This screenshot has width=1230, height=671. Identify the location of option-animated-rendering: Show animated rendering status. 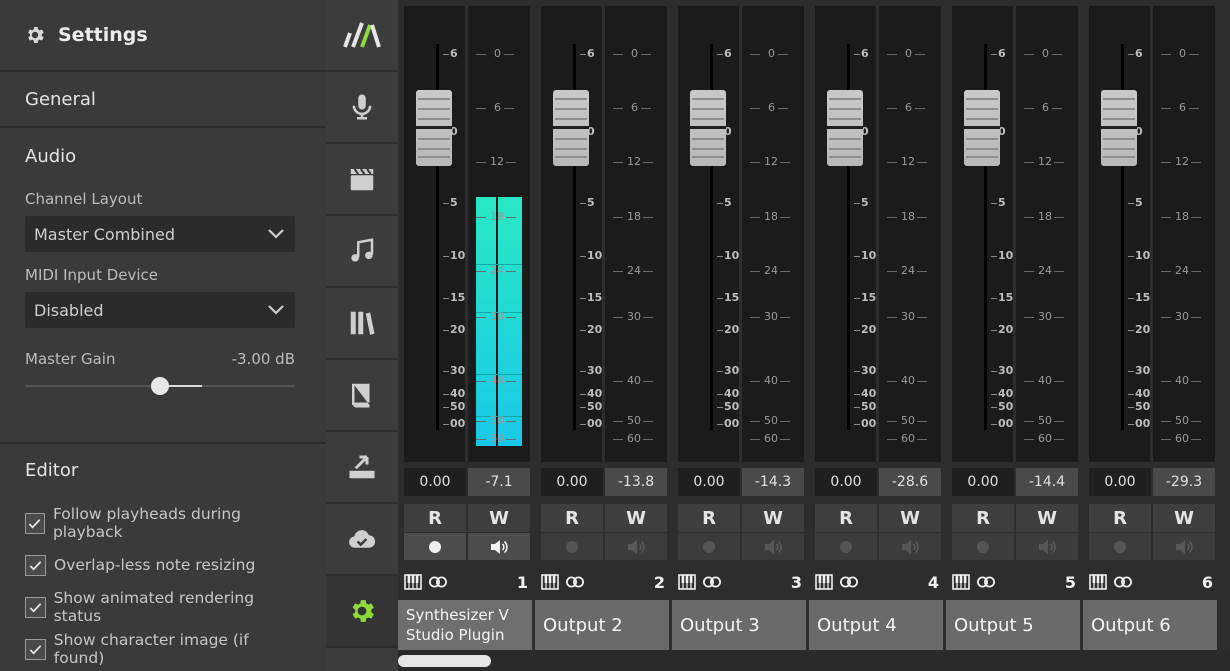
(163, 607).